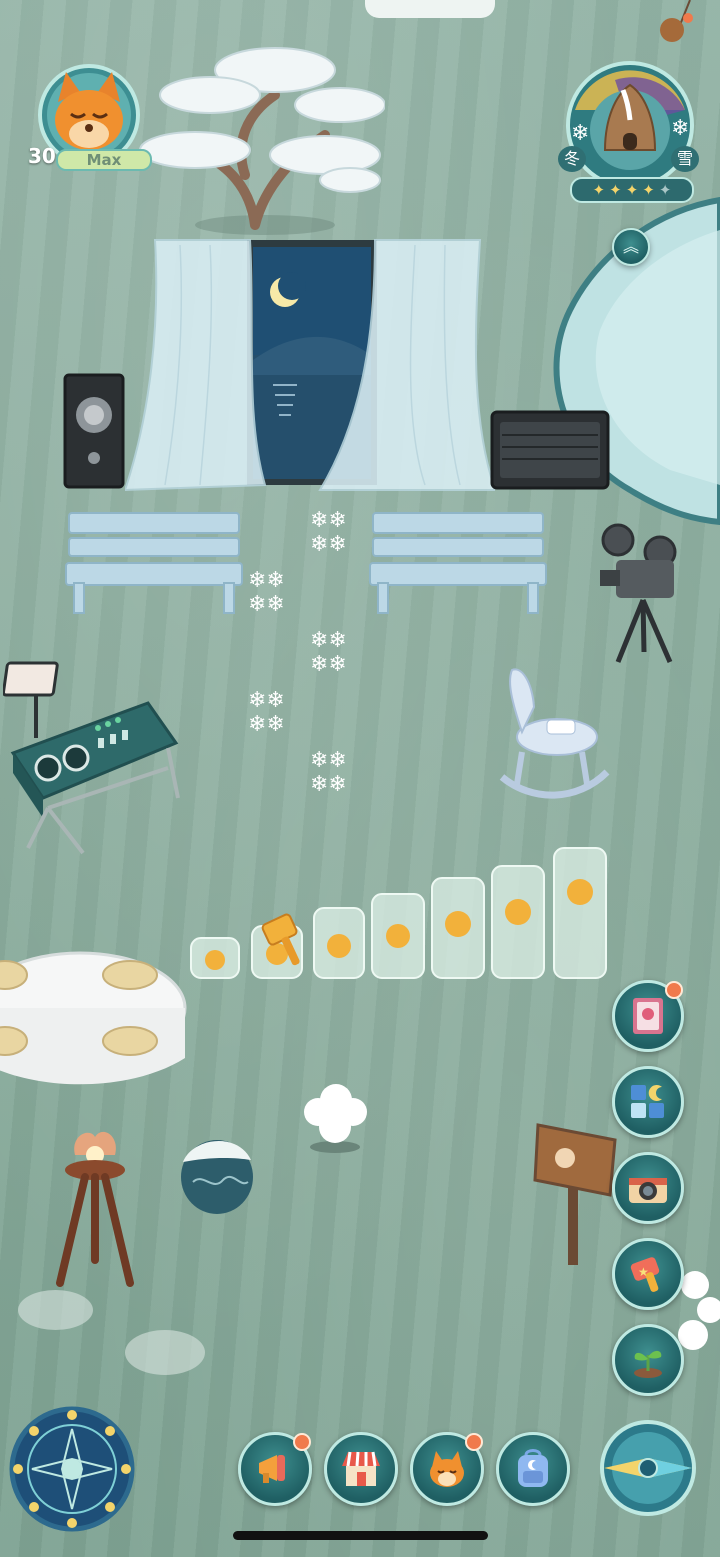 The width and height of the screenshot is (720, 1557). Describe the element at coordinates (572, 159) in the screenshot. I see `season-label: 冬` at that location.